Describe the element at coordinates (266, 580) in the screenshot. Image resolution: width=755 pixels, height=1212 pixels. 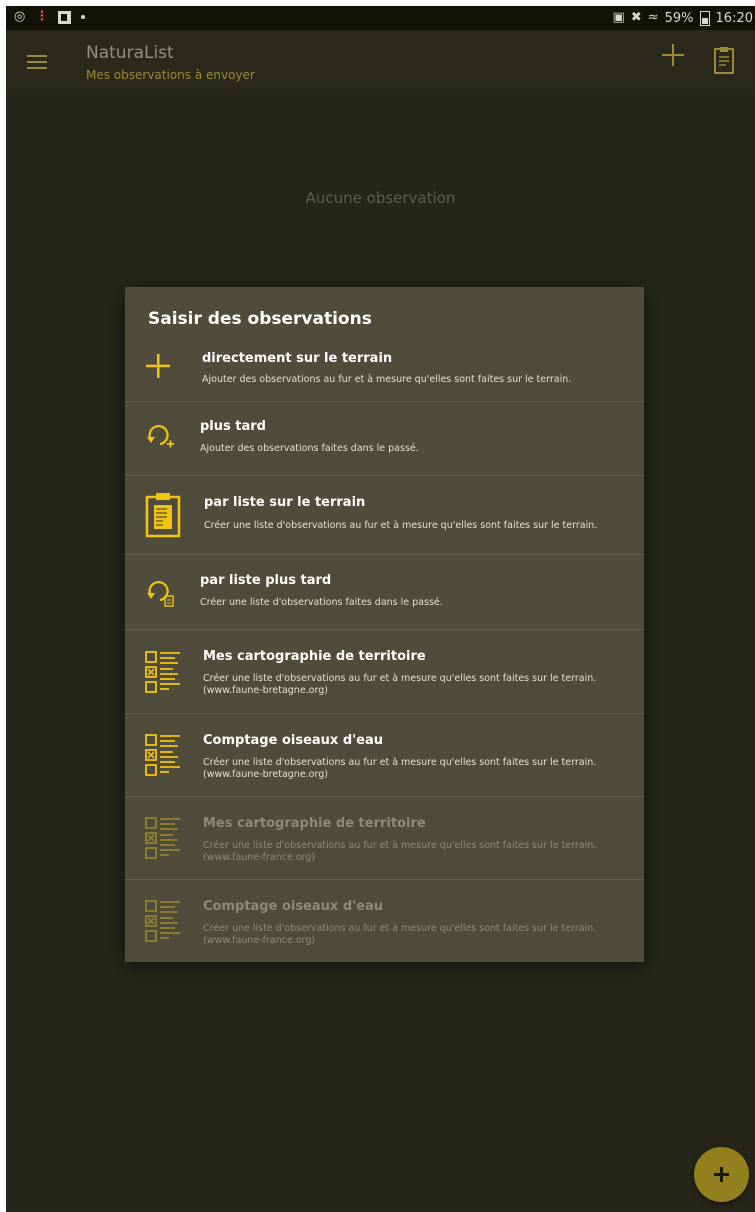
I see `option-title: par liste plus tard` at that location.